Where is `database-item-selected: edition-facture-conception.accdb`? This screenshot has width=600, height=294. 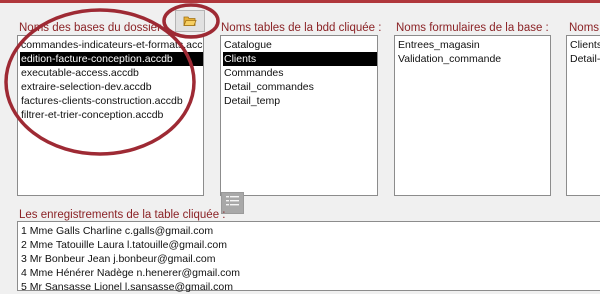 database-item-selected: edition-facture-conception.accdb is located at coordinates (111, 59).